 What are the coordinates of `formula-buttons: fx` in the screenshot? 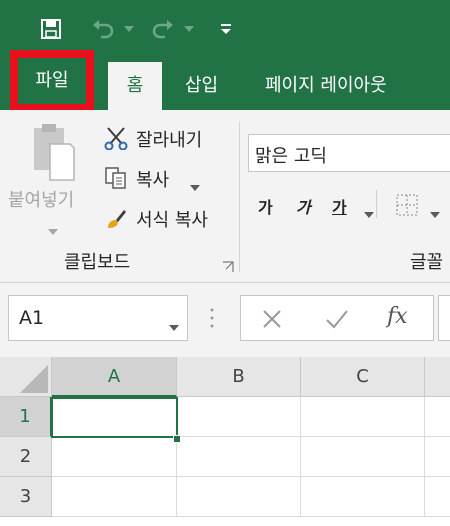 It's located at (337, 318).